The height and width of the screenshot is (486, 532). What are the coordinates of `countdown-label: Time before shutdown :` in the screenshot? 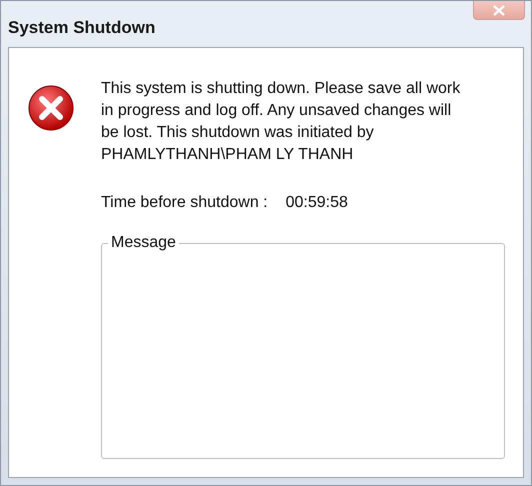 It's located at (184, 203).